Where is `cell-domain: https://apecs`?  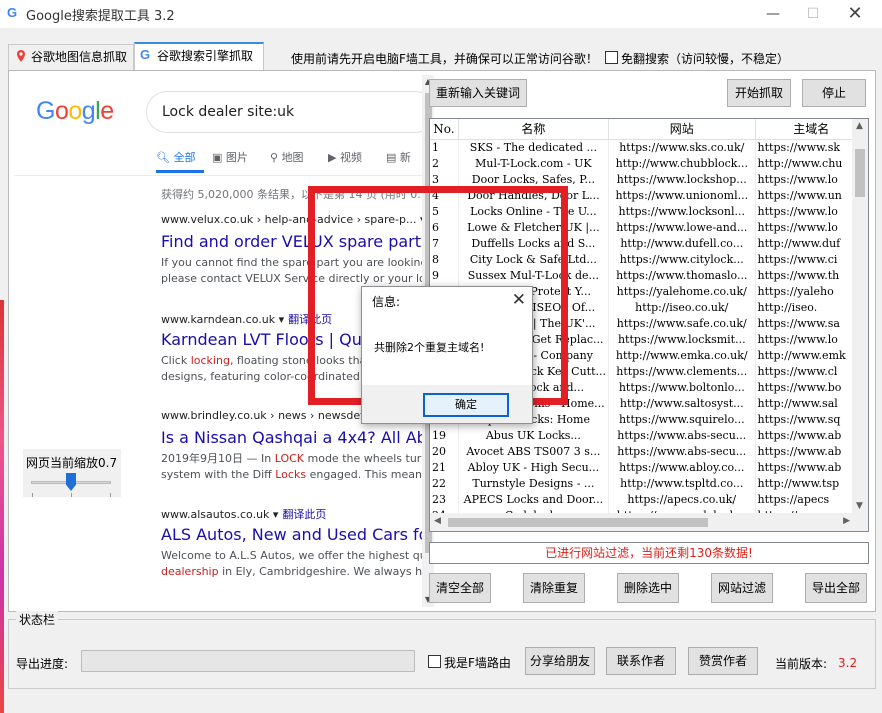 cell-domain: https://apecs is located at coordinates (811, 499).